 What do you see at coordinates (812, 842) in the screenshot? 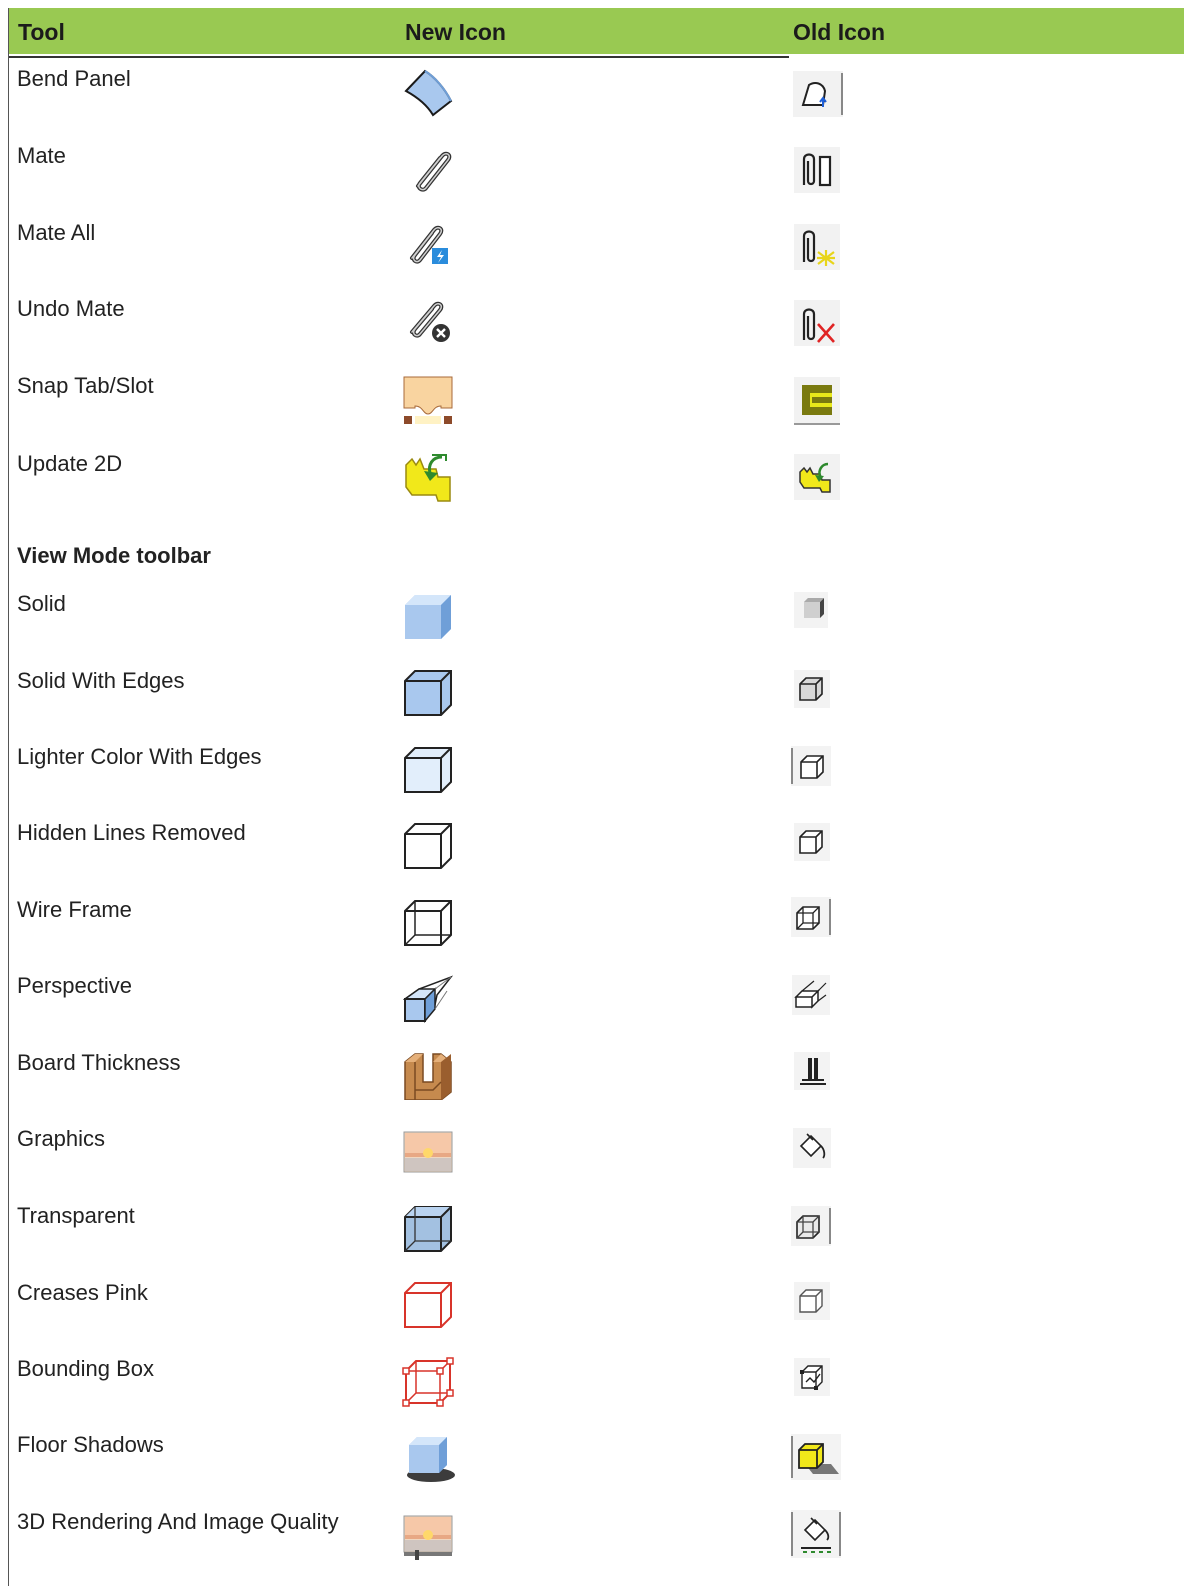
I see `hidden-lines-old-icon` at bounding box center [812, 842].